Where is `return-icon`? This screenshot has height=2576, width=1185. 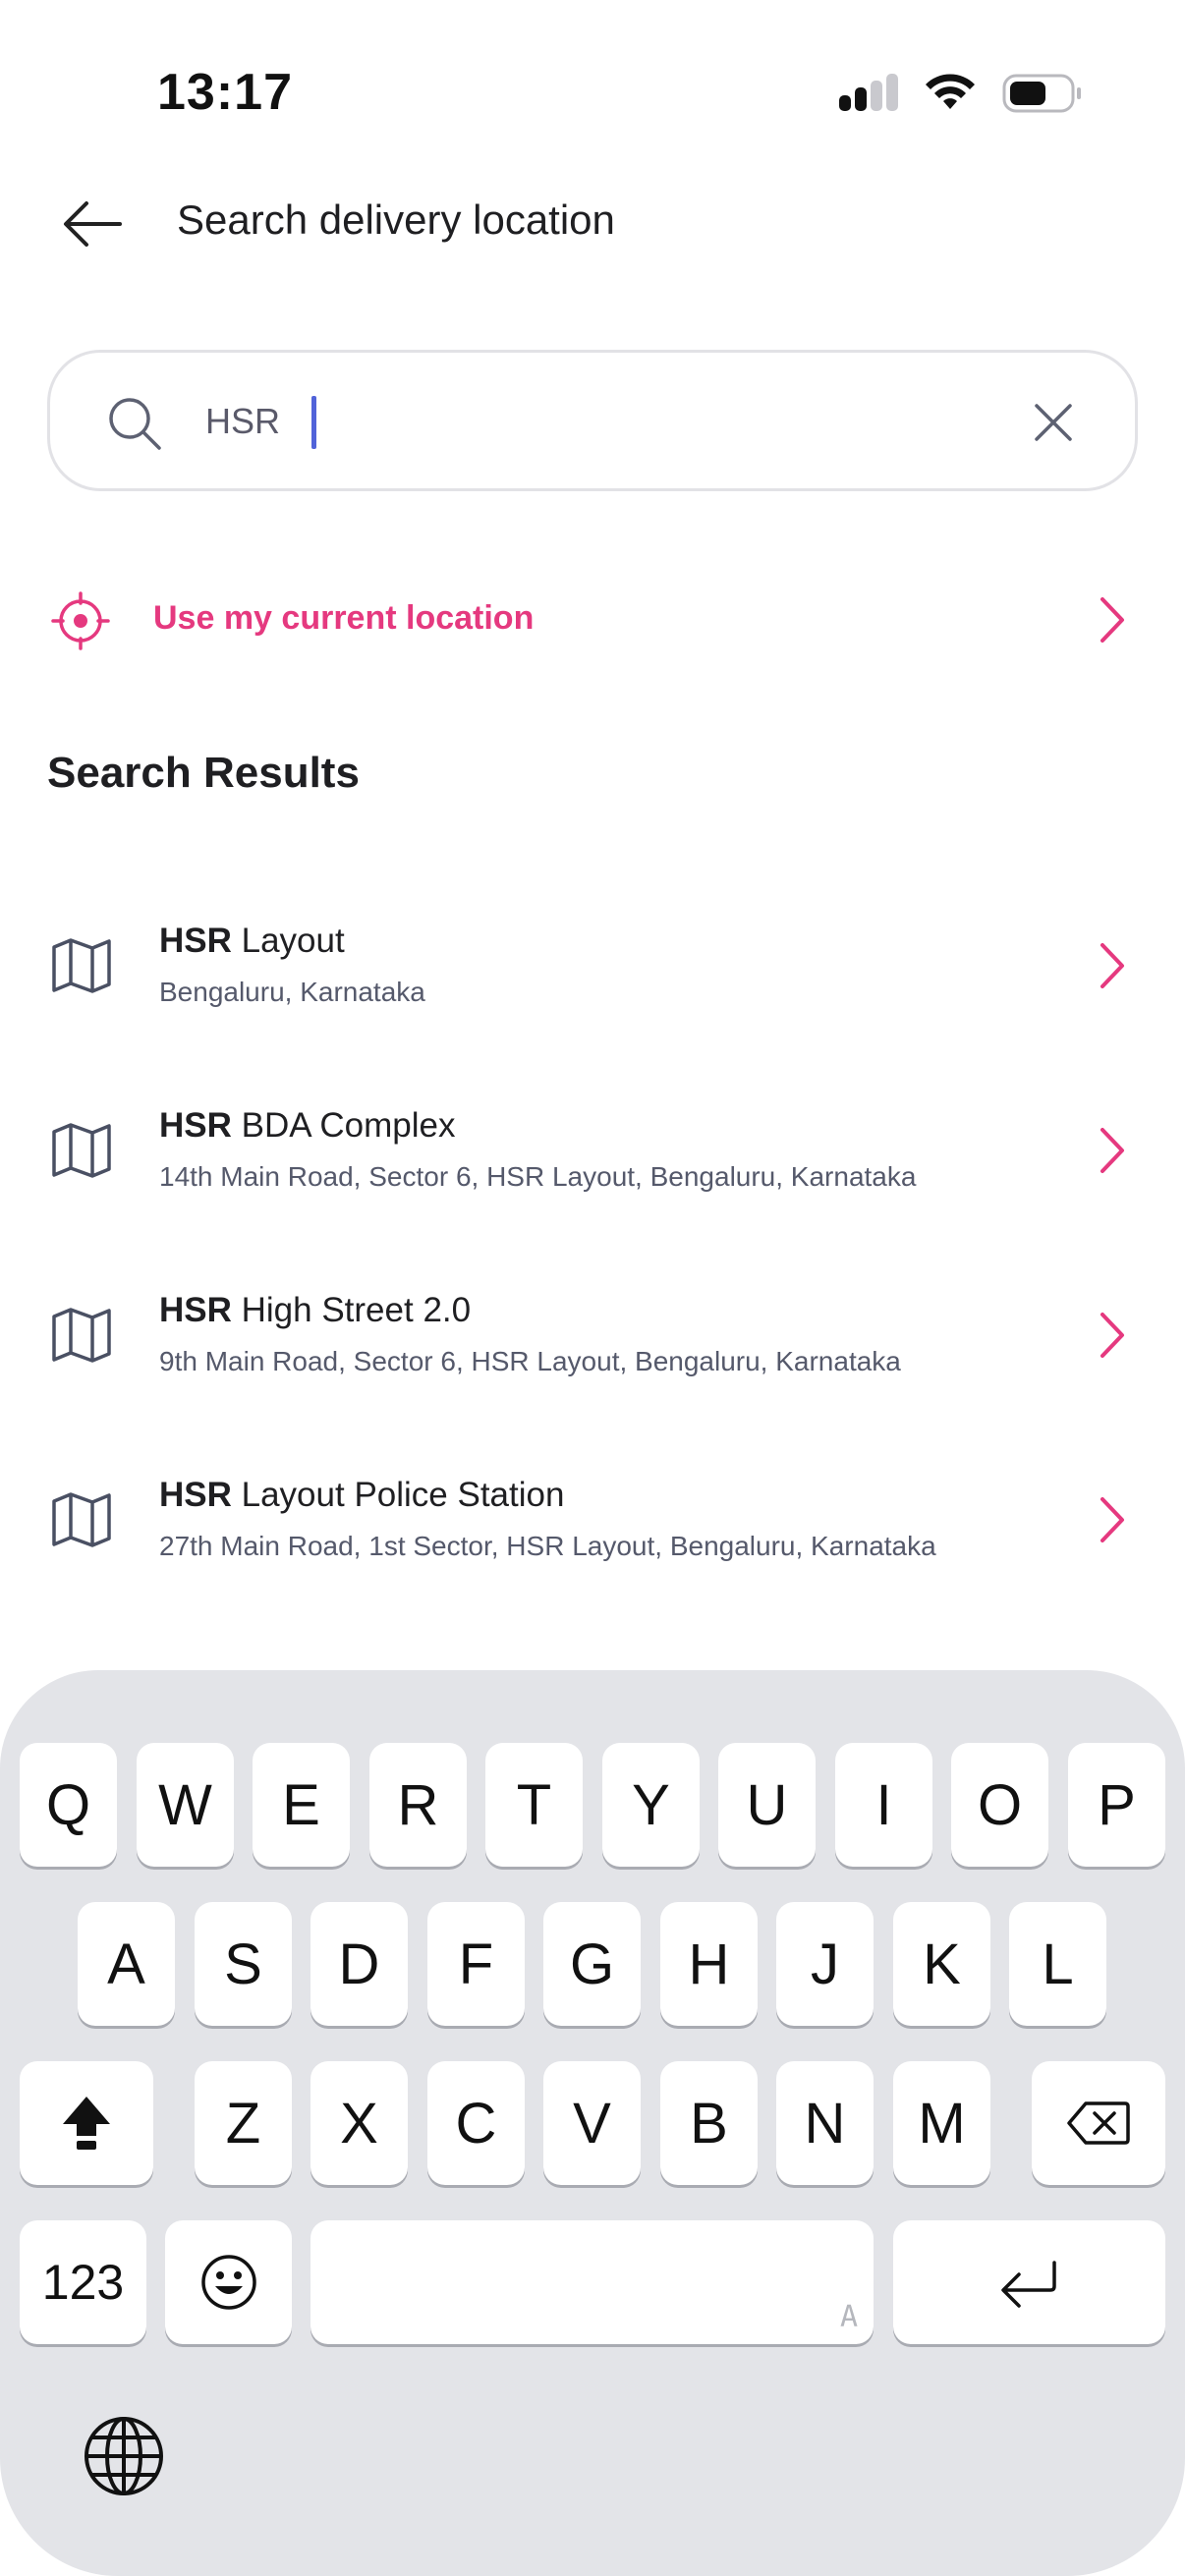 return-icon is located at coordinates (1028, 2284).